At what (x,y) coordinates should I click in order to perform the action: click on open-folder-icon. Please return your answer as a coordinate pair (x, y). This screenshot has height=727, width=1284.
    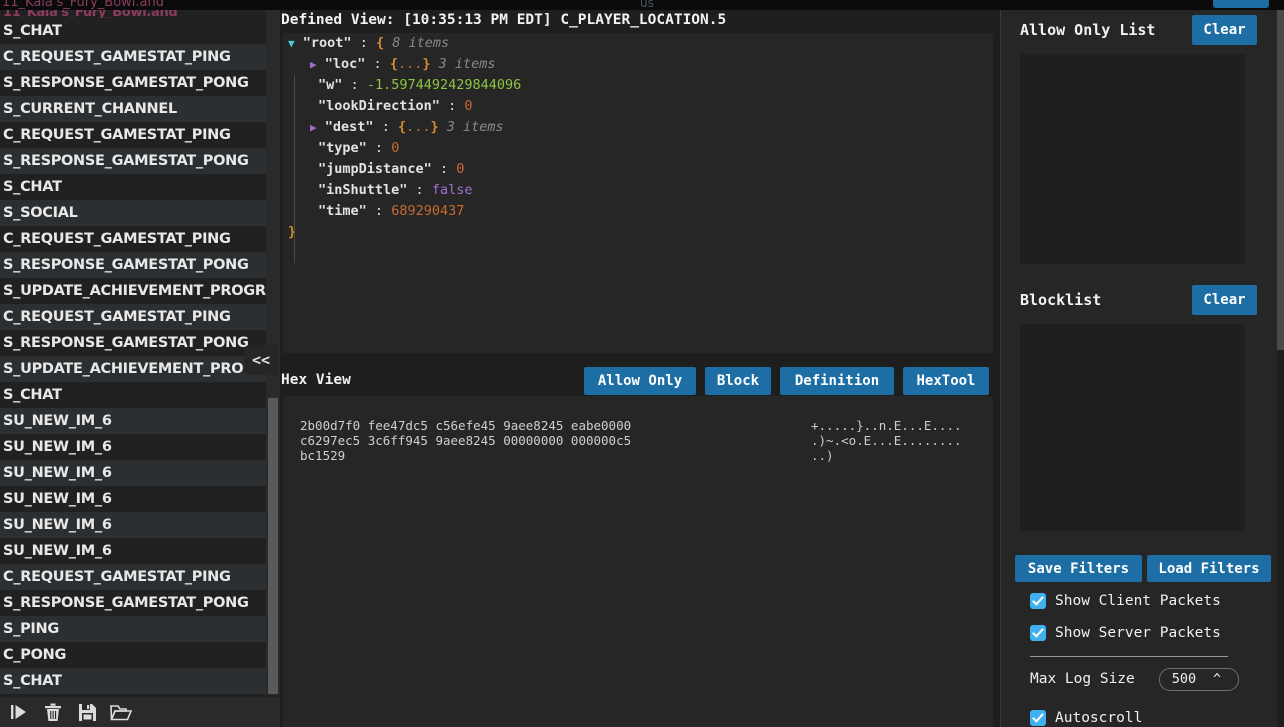
    Looking at the image, I should click on (121, 712).